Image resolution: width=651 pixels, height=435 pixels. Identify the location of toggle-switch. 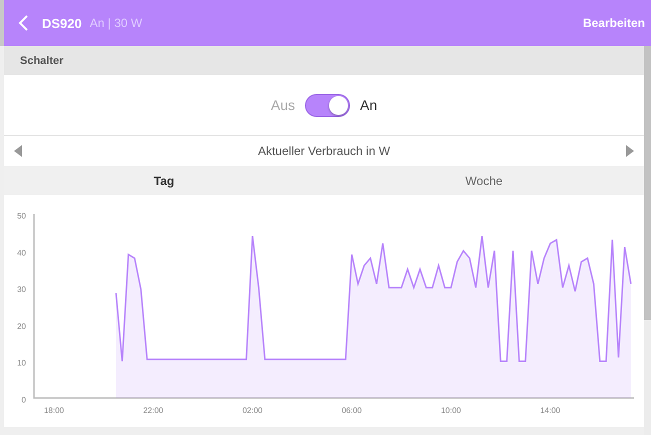
(327, 105).